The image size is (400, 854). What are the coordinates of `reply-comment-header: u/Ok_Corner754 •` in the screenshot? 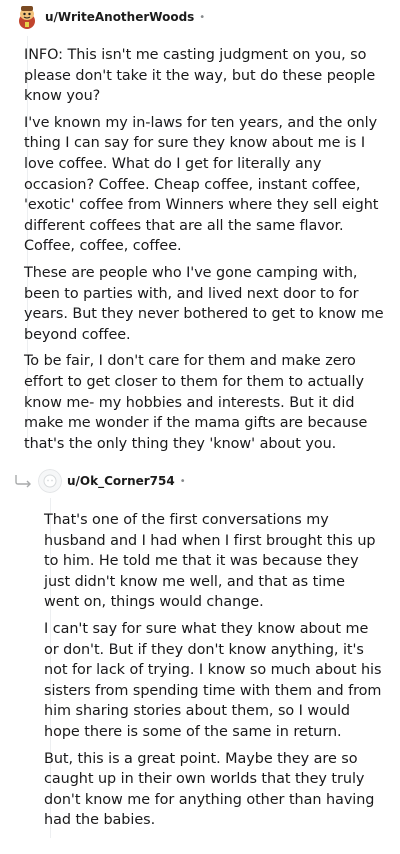 It's located at (100, 481).